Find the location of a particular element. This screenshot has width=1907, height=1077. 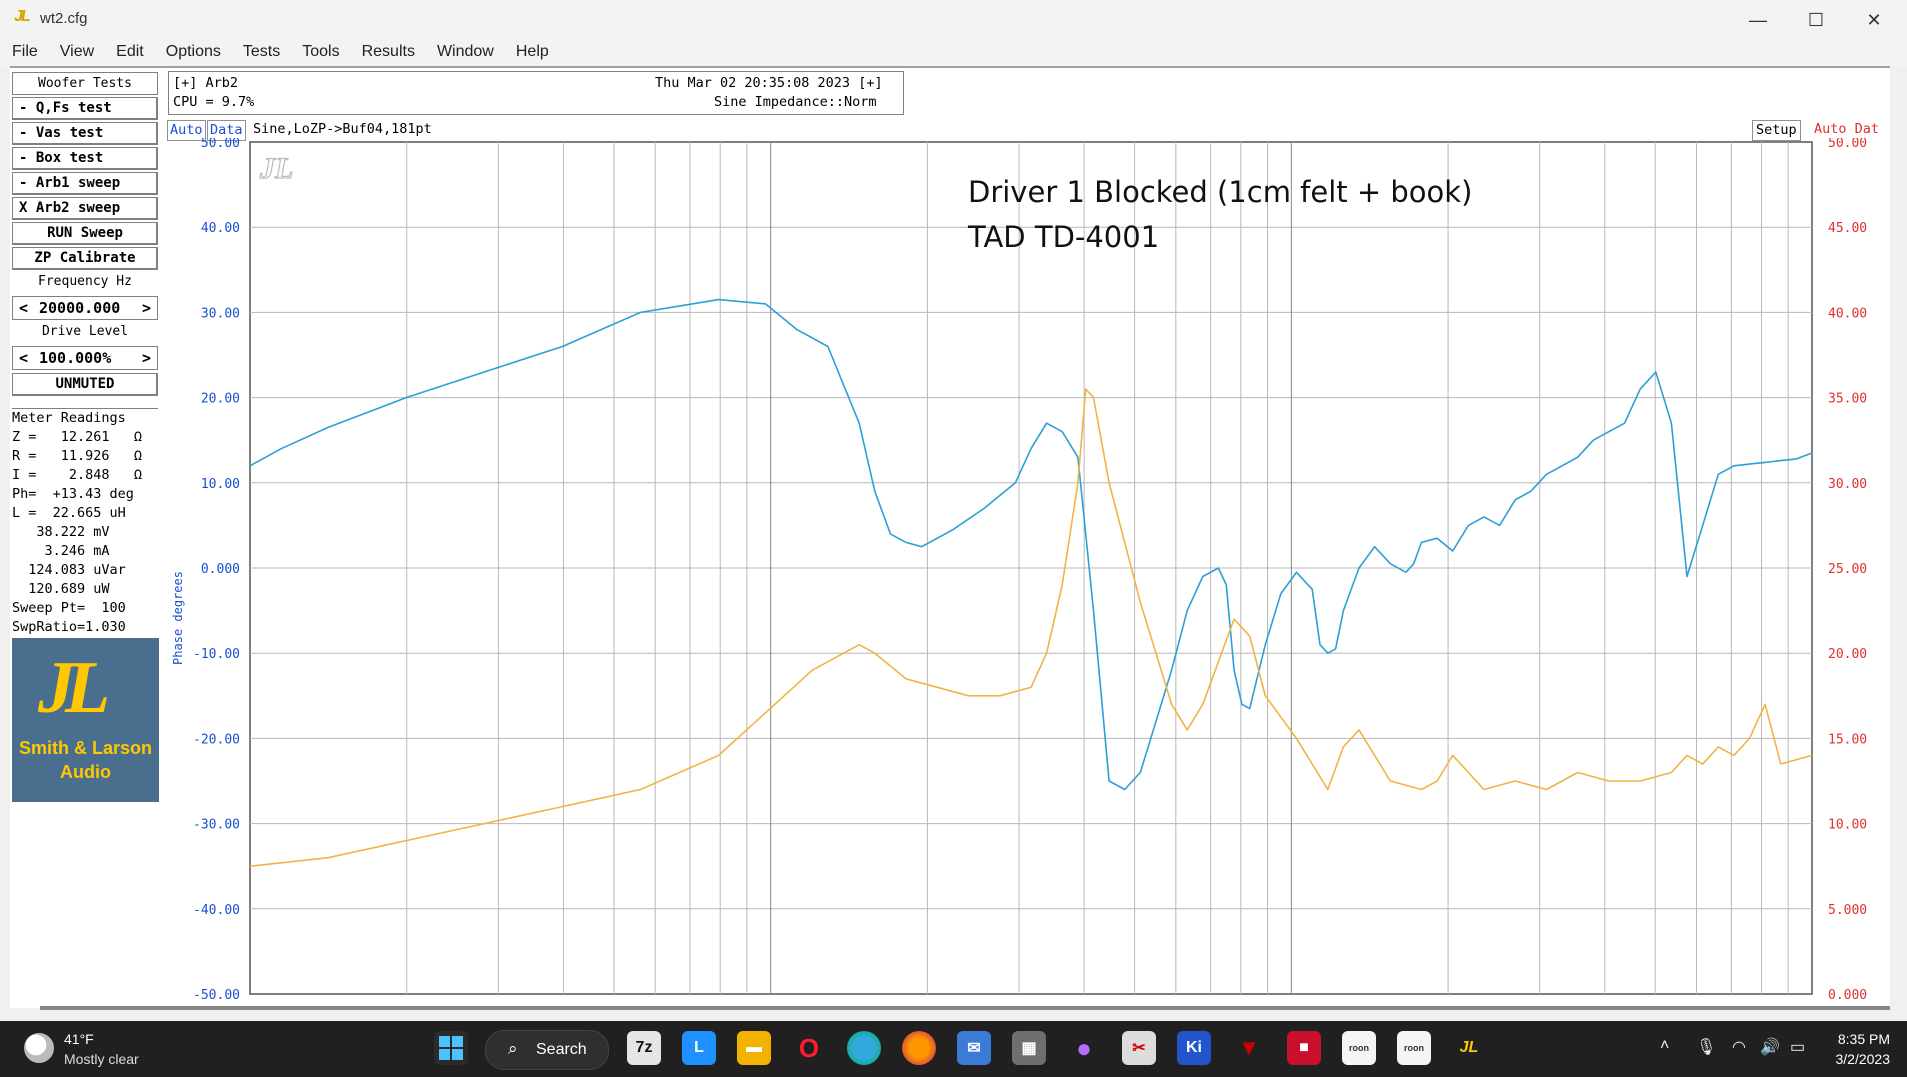

cube-app-icon: ■ is located at coordinates (1304, 1048).